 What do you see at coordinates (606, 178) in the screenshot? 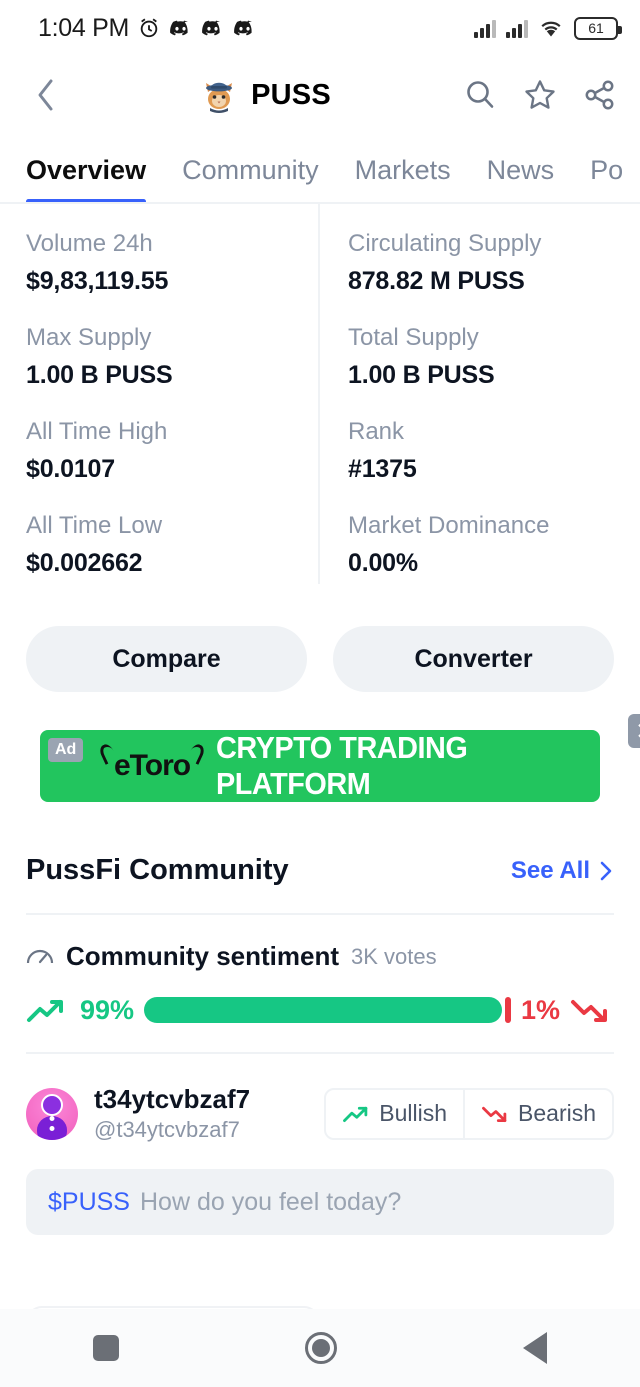
I see `tab-portfolio: Po` at bounding box center [606, 178].